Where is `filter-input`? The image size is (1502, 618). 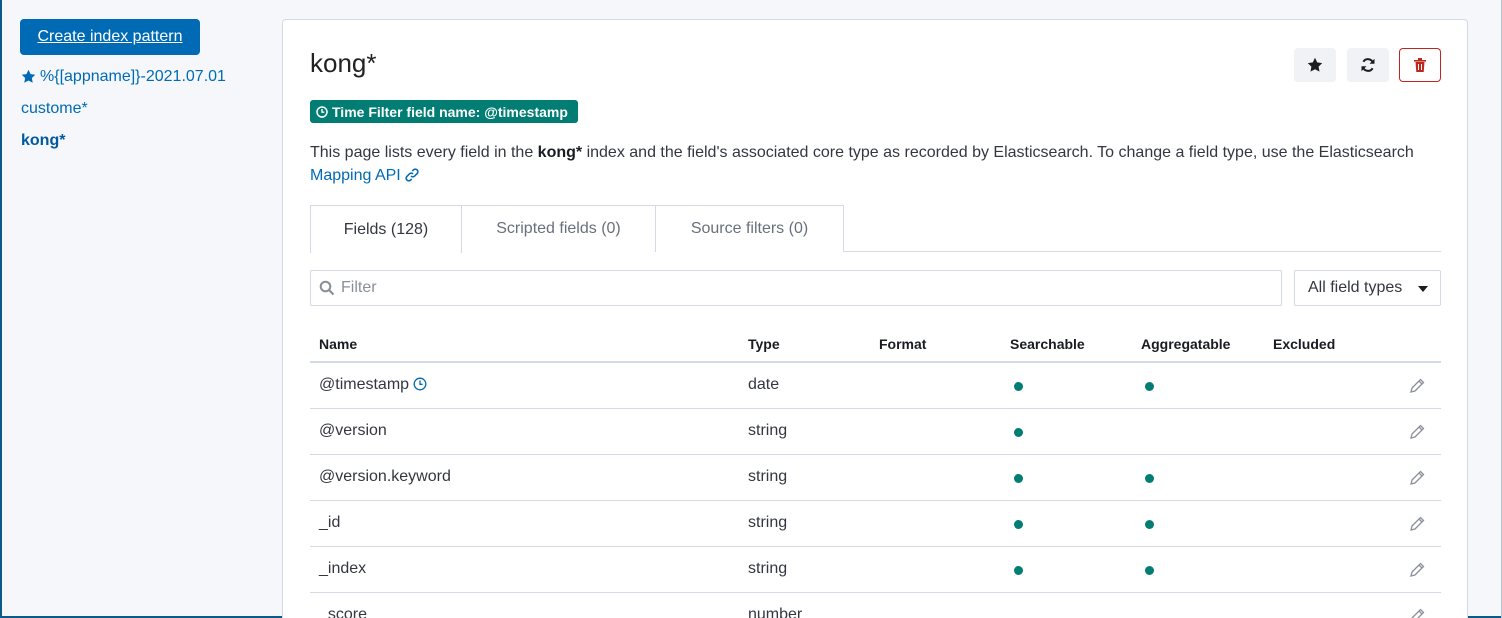 filter-input is located at coordinates (791, 288).